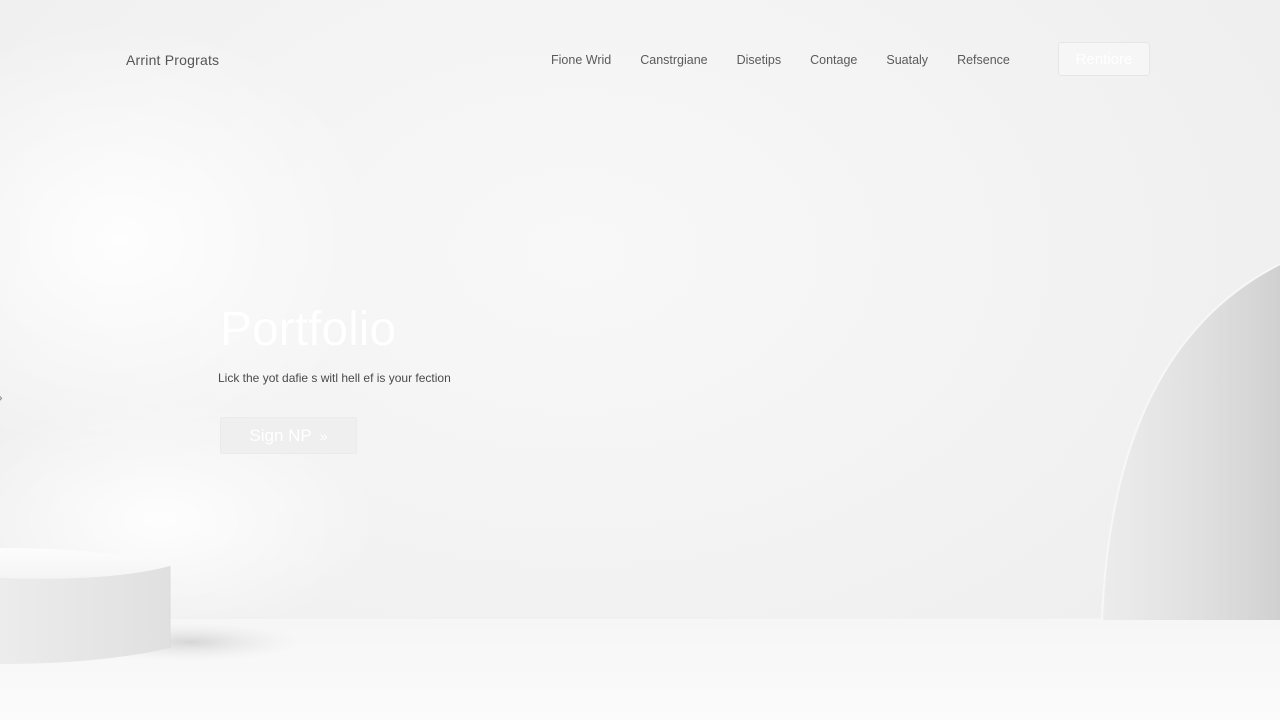 The height and width of the screenshot is (720, 1280). Describe the element at coordinates (280, 435) in the screenshot. I see `hero-button-label: Sign NP` at that location.